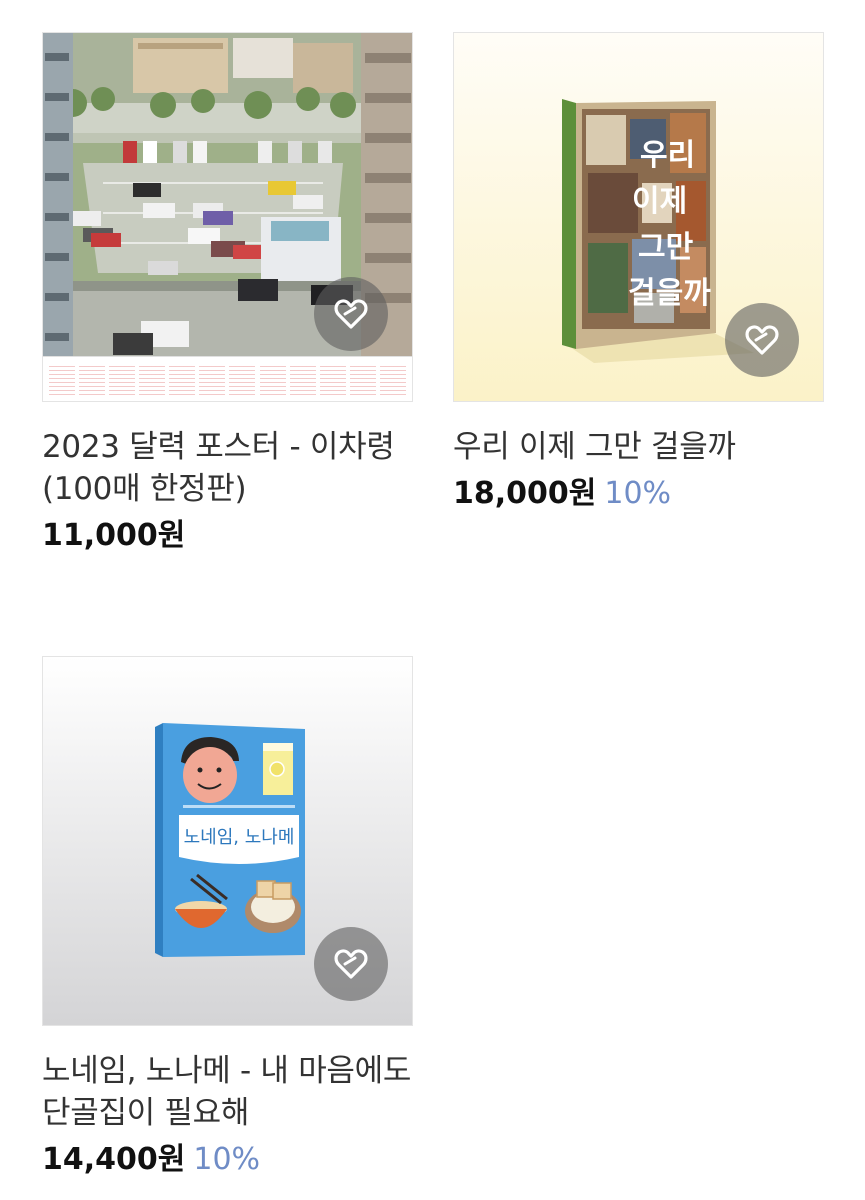 This screenshot has width=865, height=1200. Describe the element at coordinates (227, 1092) in the screenshot. I see `product-title: 노네임, 노나메 - 내 마음에도 단골집이 필요해` at that location.